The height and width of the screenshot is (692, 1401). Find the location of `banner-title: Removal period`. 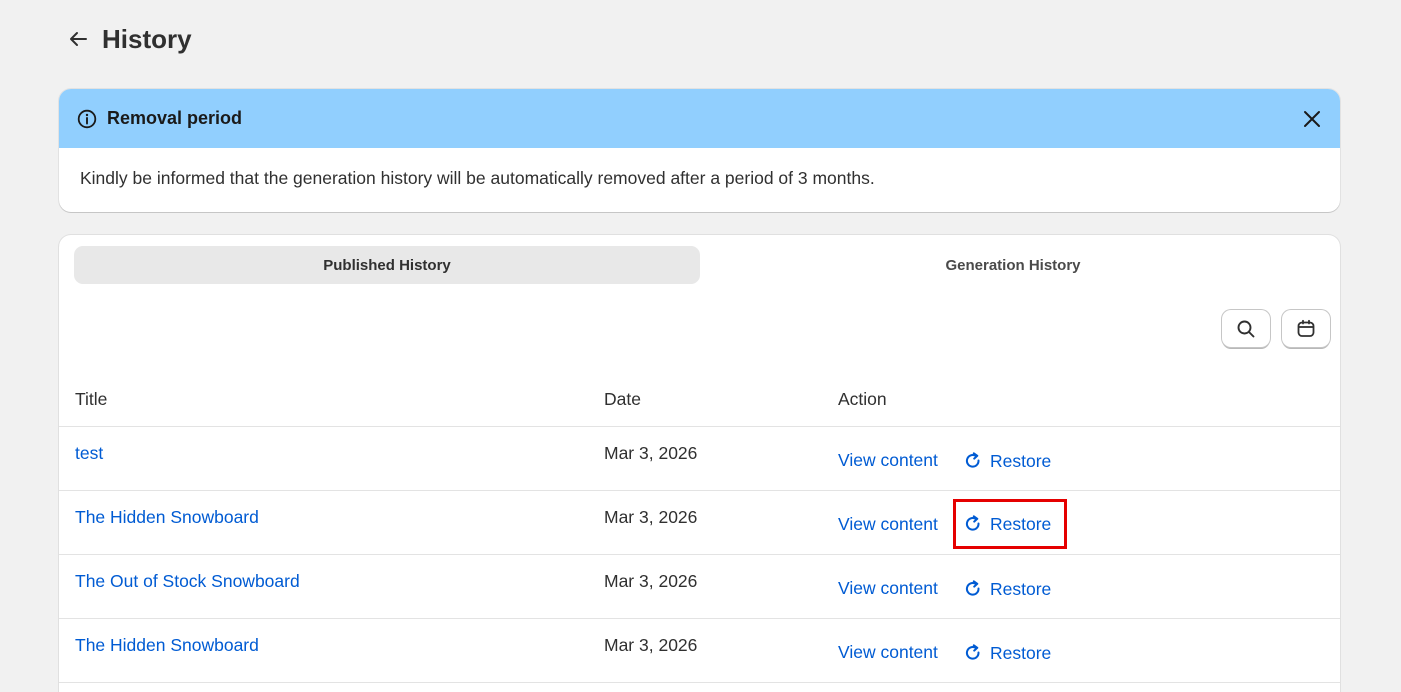

banner-title: Removal period is located at coordinates (175, 118).